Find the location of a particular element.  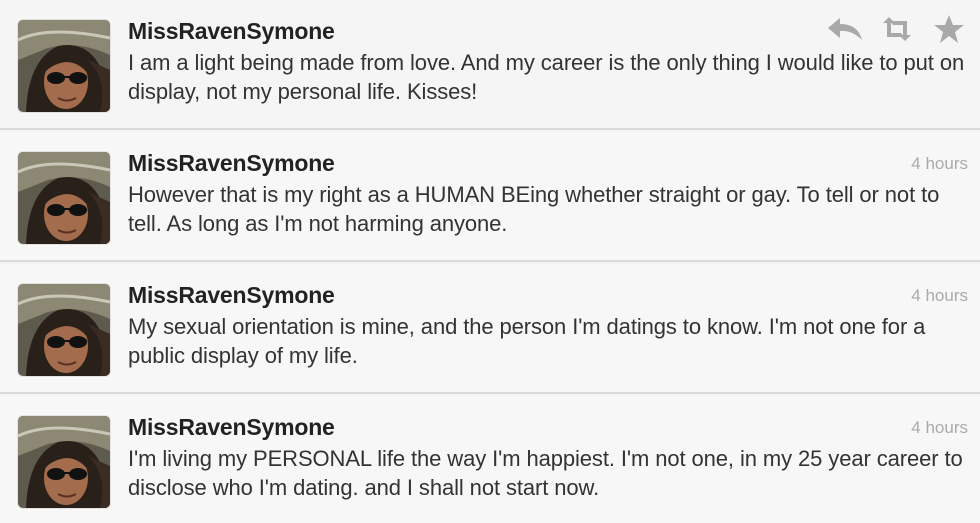

tweet-actions is located at coordinates (897, 29).